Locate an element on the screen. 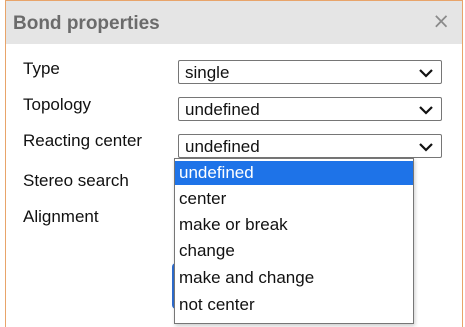 The height and width of the screenshot is (327, 465). reacting-center-select: undefined is located at coordinates (310, 146).